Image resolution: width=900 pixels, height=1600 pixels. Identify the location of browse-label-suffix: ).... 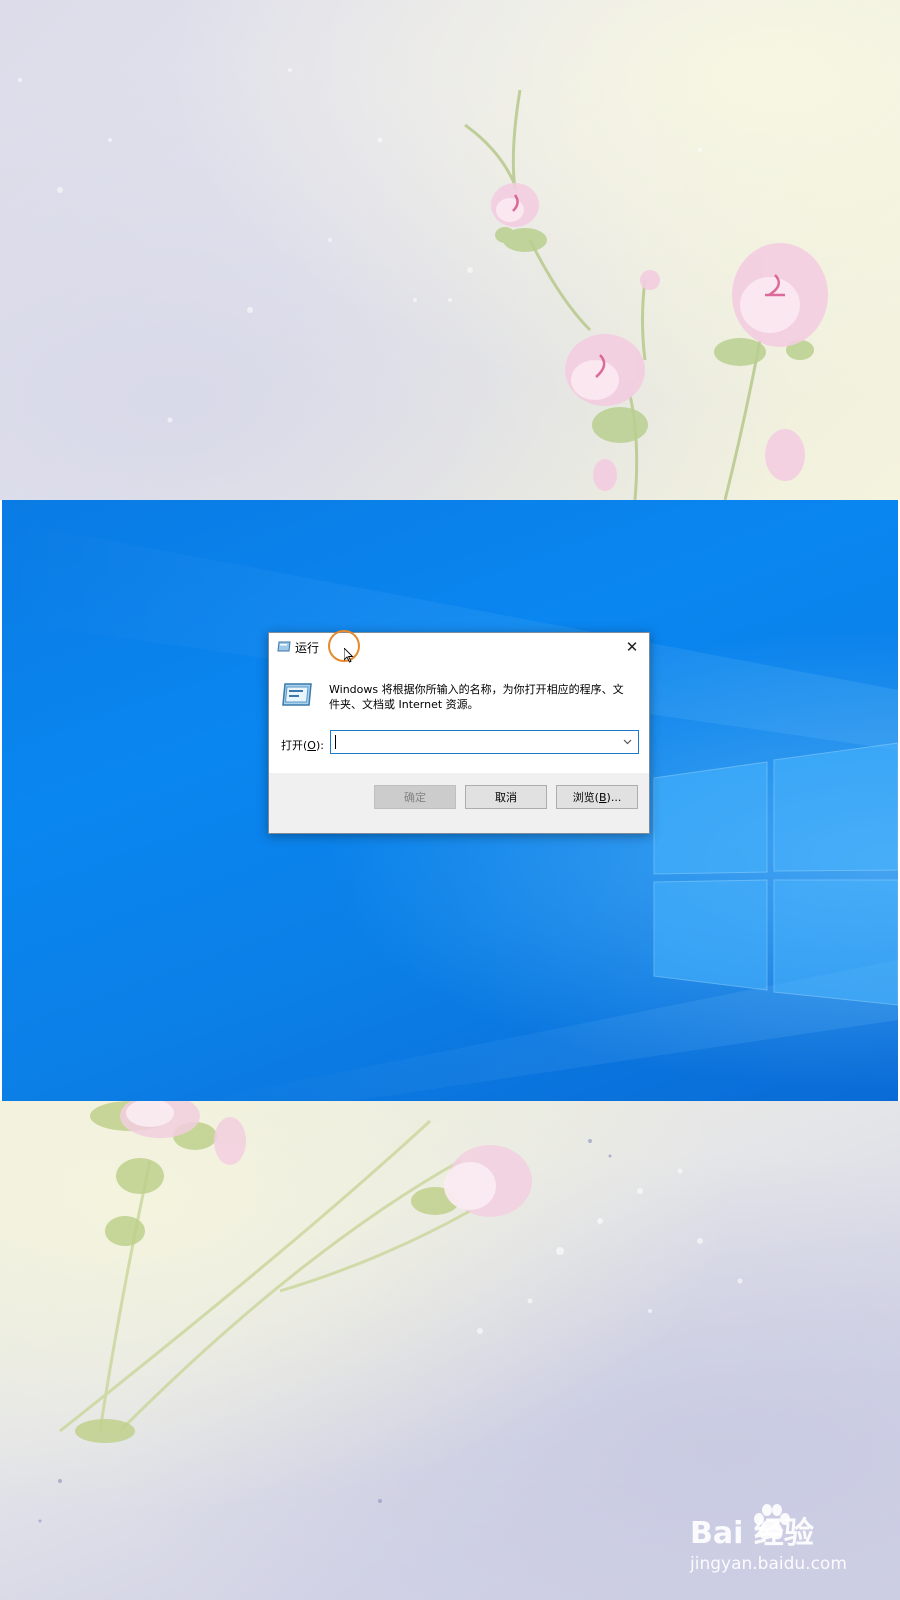
(614, 797).